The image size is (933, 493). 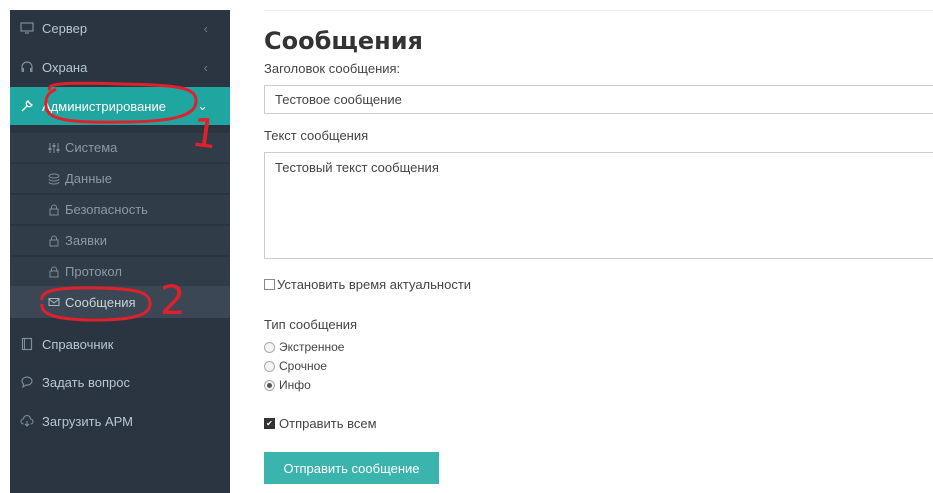 What do you see at coordinates (120, 147) in the screenshot?
I see `sidebar-subitem-system: Система` at bounding box center [120, 147].